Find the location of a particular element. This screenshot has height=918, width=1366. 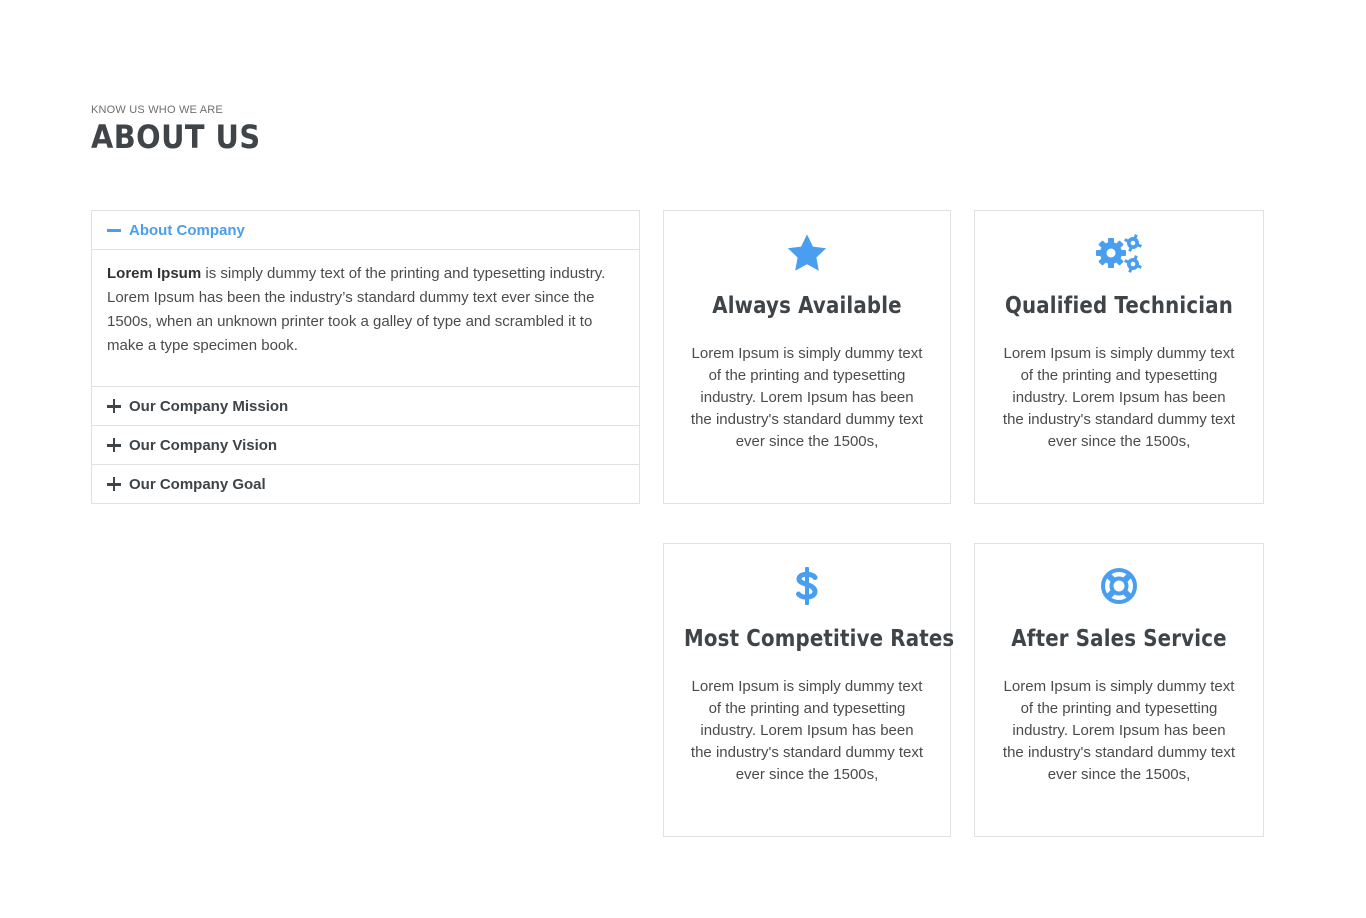

life-ring-icon is located at coordinates (1119, 586).